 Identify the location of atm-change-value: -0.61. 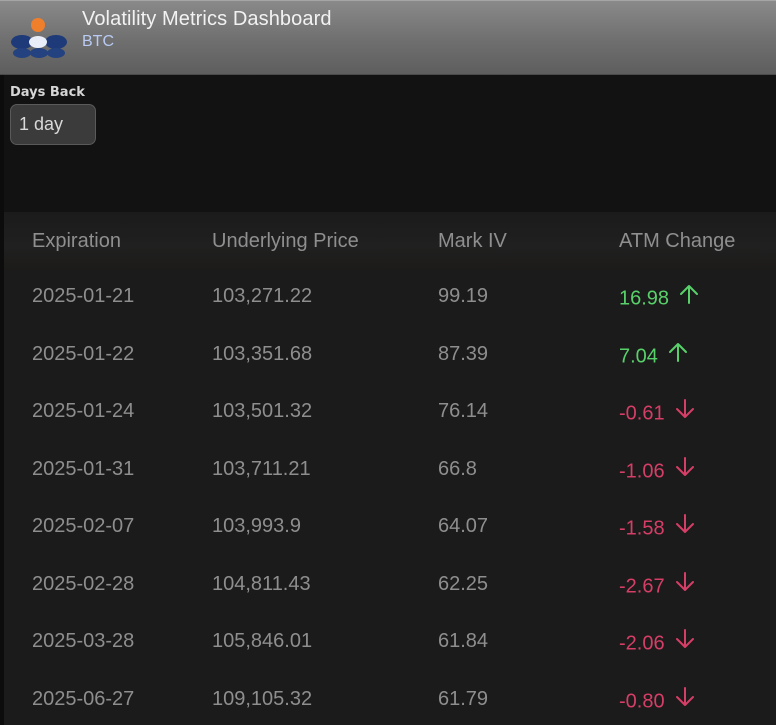
(642, 413).